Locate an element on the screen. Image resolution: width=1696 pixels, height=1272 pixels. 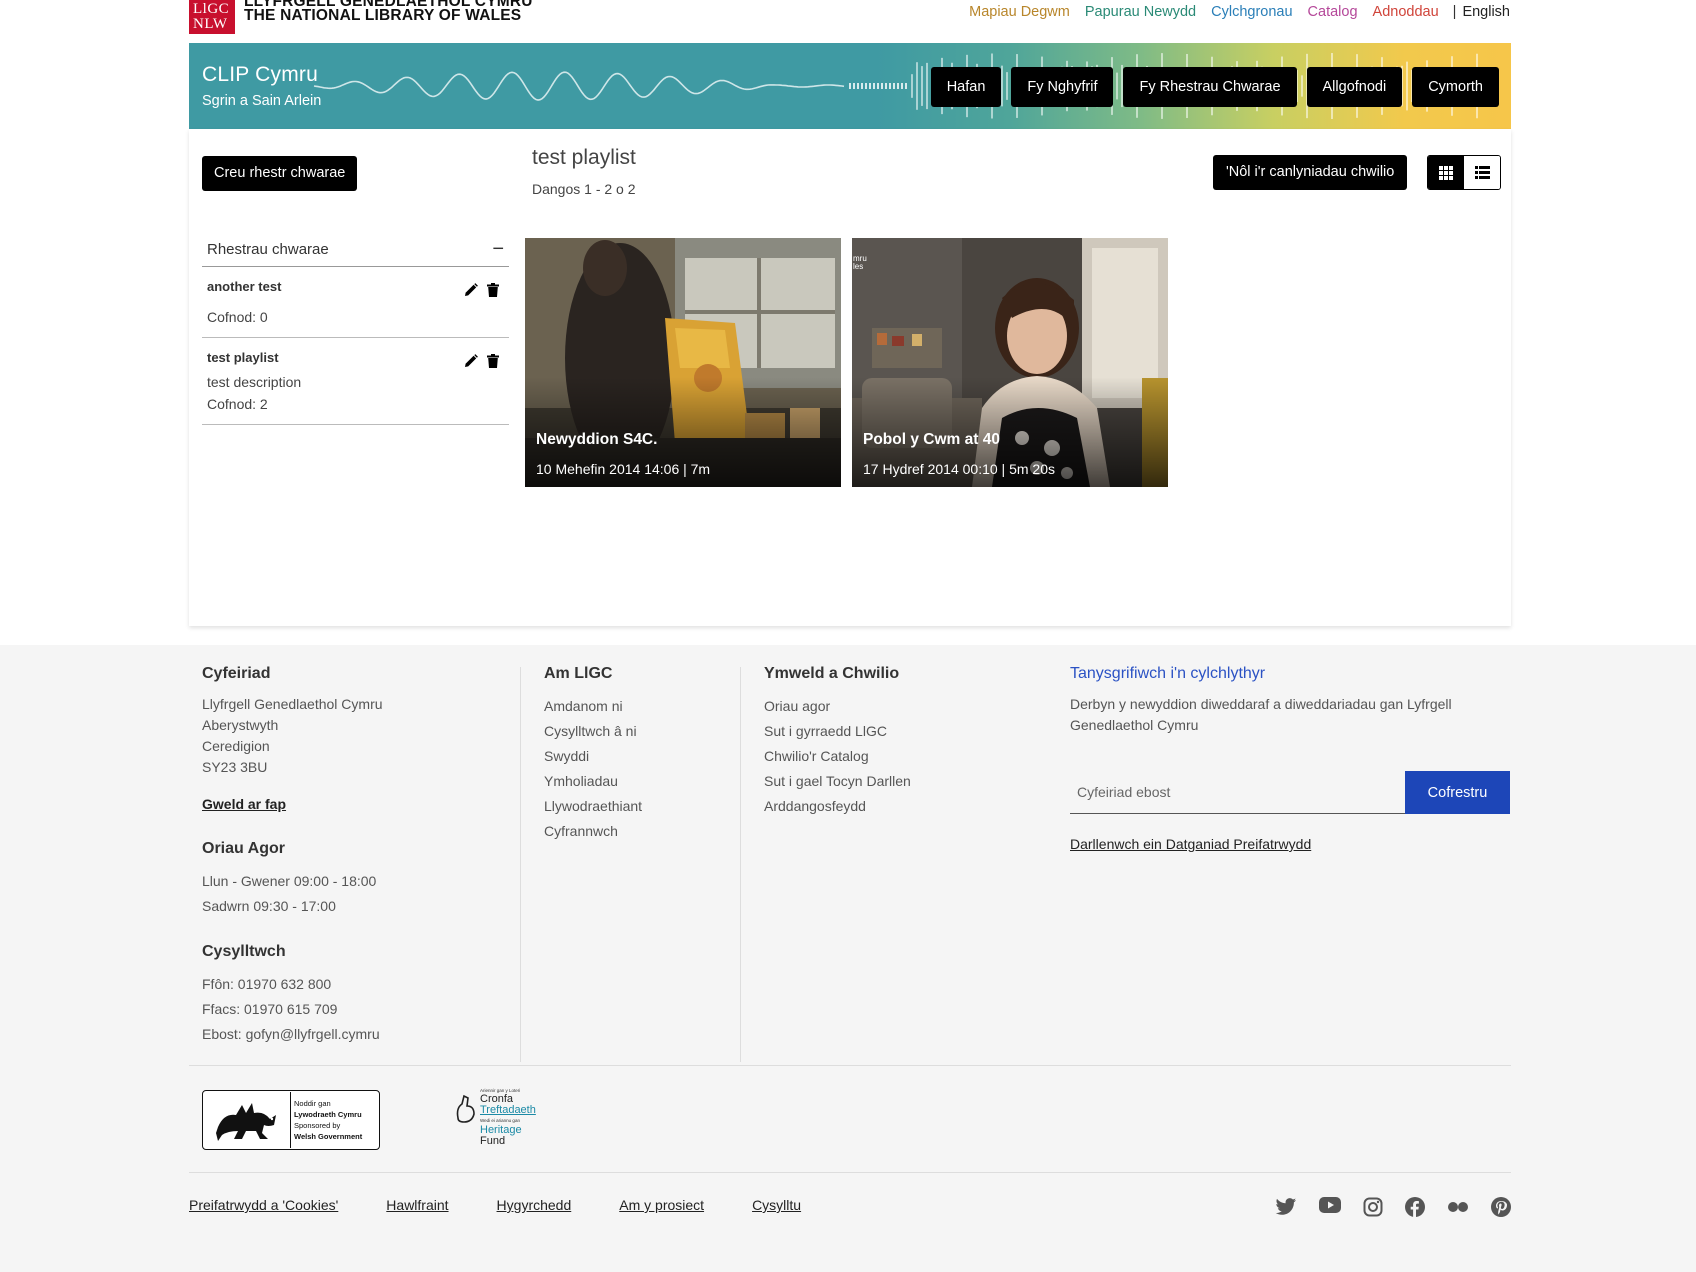
hours-line: Sadwrn 09:30 - 17:00 is located at coordinates (269, 906).